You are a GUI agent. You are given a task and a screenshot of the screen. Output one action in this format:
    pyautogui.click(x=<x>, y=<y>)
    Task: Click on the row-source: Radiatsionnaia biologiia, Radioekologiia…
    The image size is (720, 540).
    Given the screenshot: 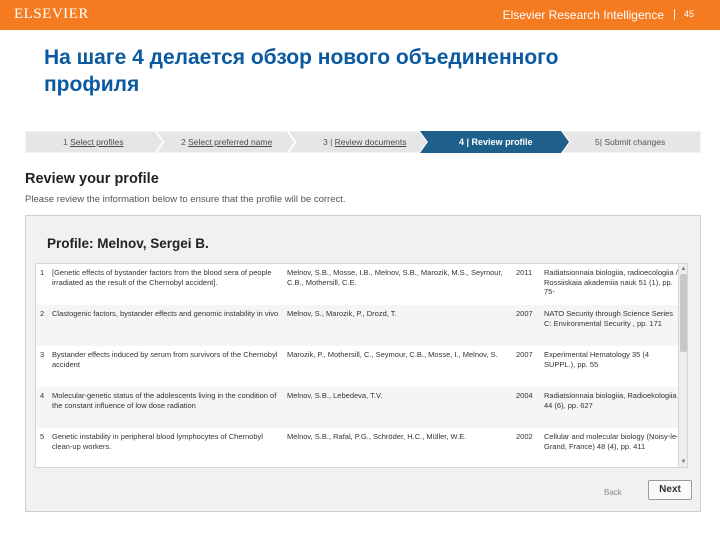 What is the action you would take?
    pyautogui.click(x=610, y=400)
    